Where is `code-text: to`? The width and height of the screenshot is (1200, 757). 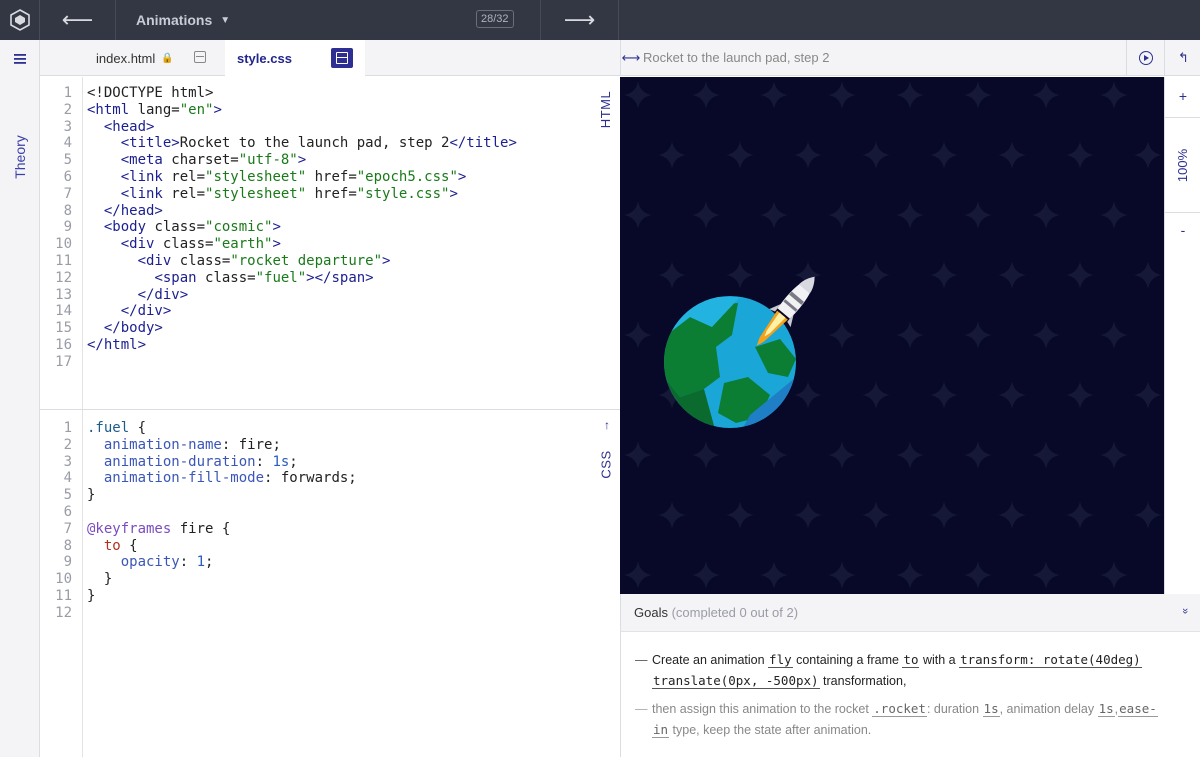 code-text: to is located at coordinates (112, 545).